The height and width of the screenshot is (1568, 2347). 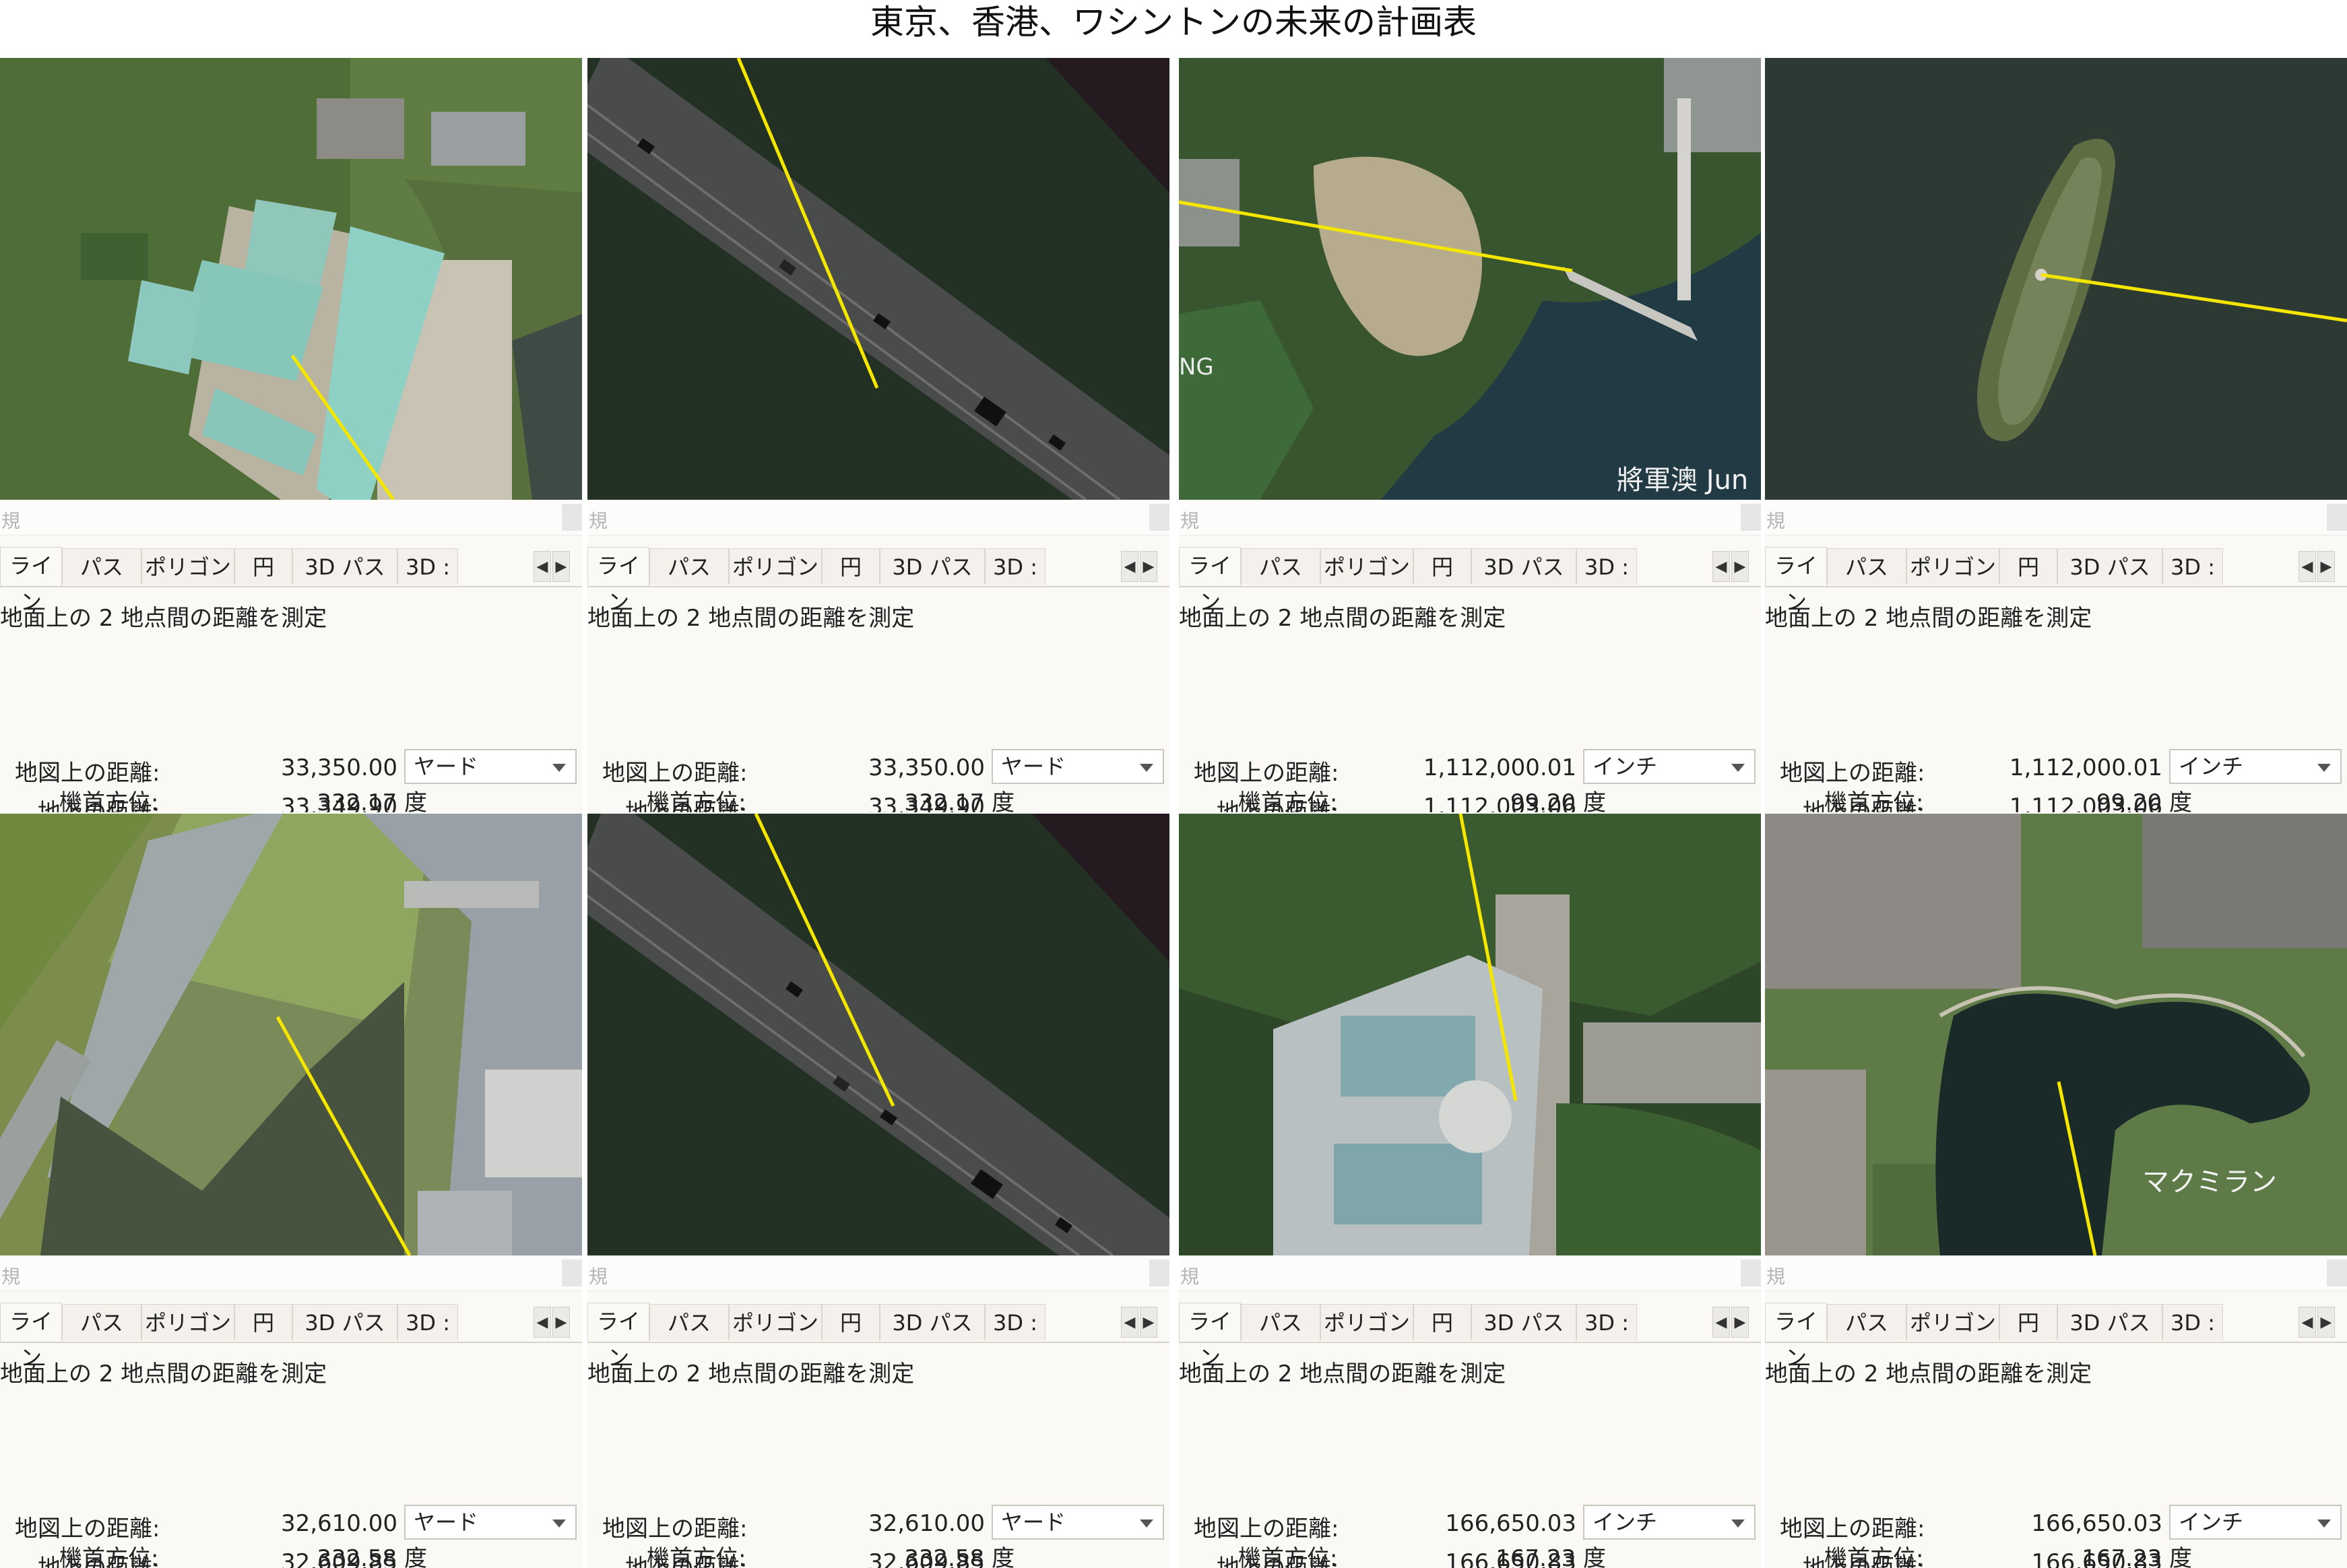 What do you see at coordinates (1266, 1528) in the screenshot?
I see `map-length-label: 地図上の距離:` at bounding box center [1266, 1528].